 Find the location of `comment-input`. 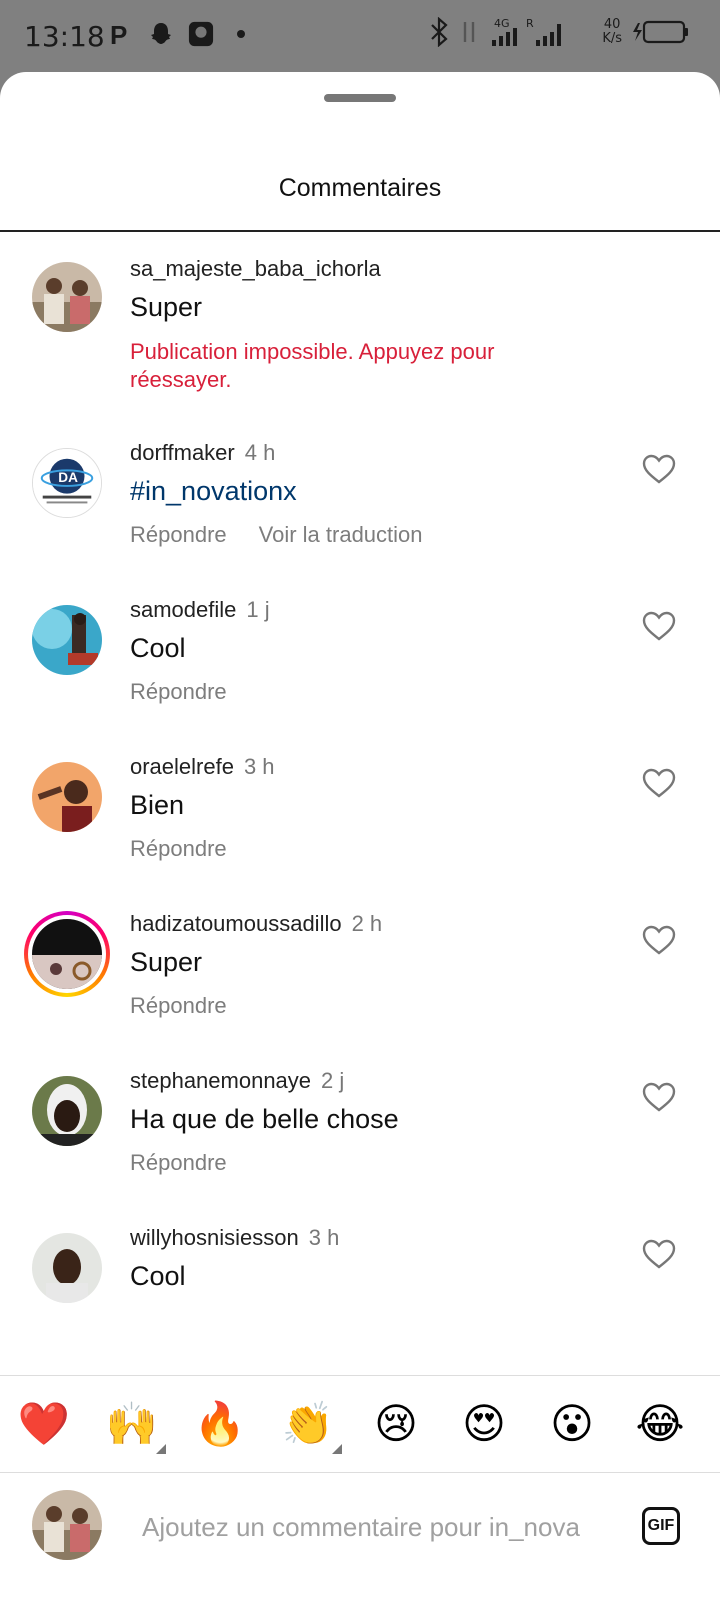

comment-input is located at coordinates (377, 1527).